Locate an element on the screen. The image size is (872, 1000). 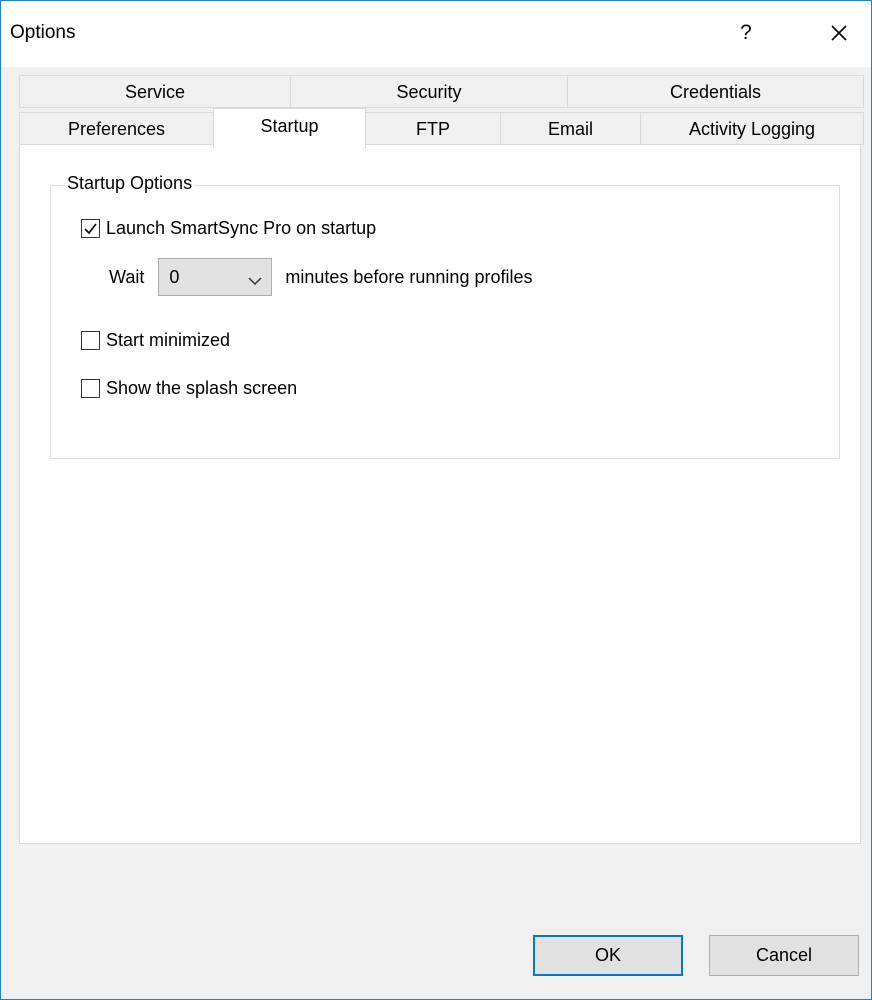
tab-ftp: FTP is located at coordinates (433, 128).